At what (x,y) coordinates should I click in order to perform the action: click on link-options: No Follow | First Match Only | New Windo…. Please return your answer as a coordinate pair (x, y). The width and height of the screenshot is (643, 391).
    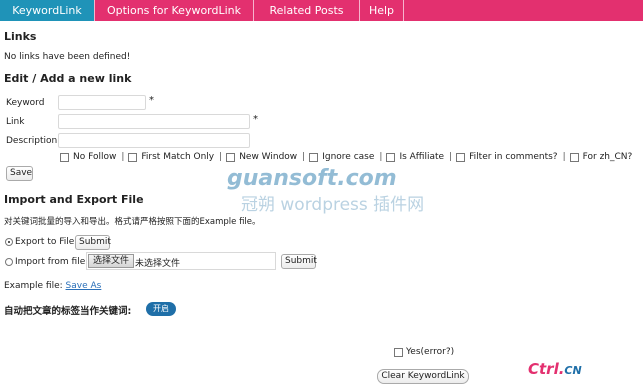
    Looking at the image, I should click on (346, 157).